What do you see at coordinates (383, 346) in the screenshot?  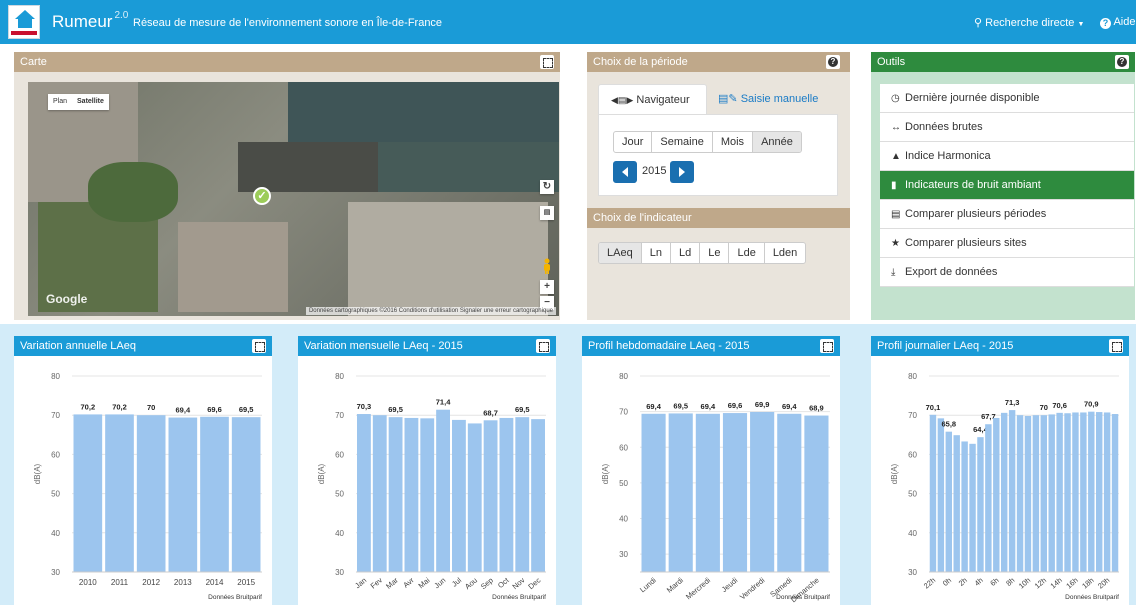 I see `chart-title: Variation mensuelle LAeq - 2015` at bounding box center [383, 346].